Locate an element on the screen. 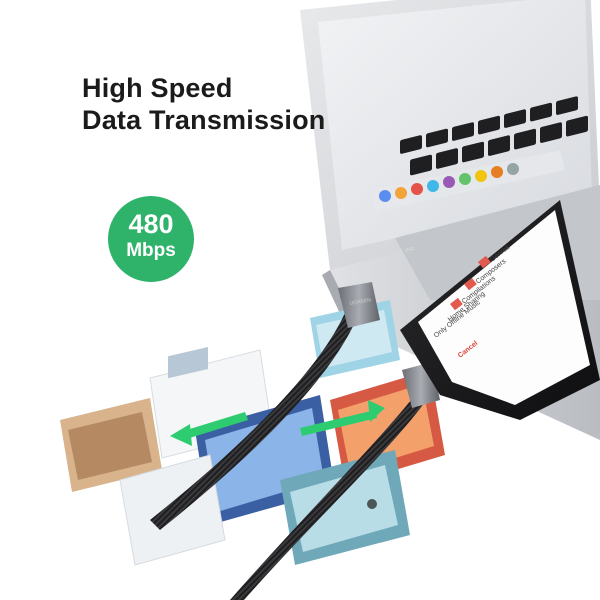  speed-value: 480 is located at coordinates (151, 224).